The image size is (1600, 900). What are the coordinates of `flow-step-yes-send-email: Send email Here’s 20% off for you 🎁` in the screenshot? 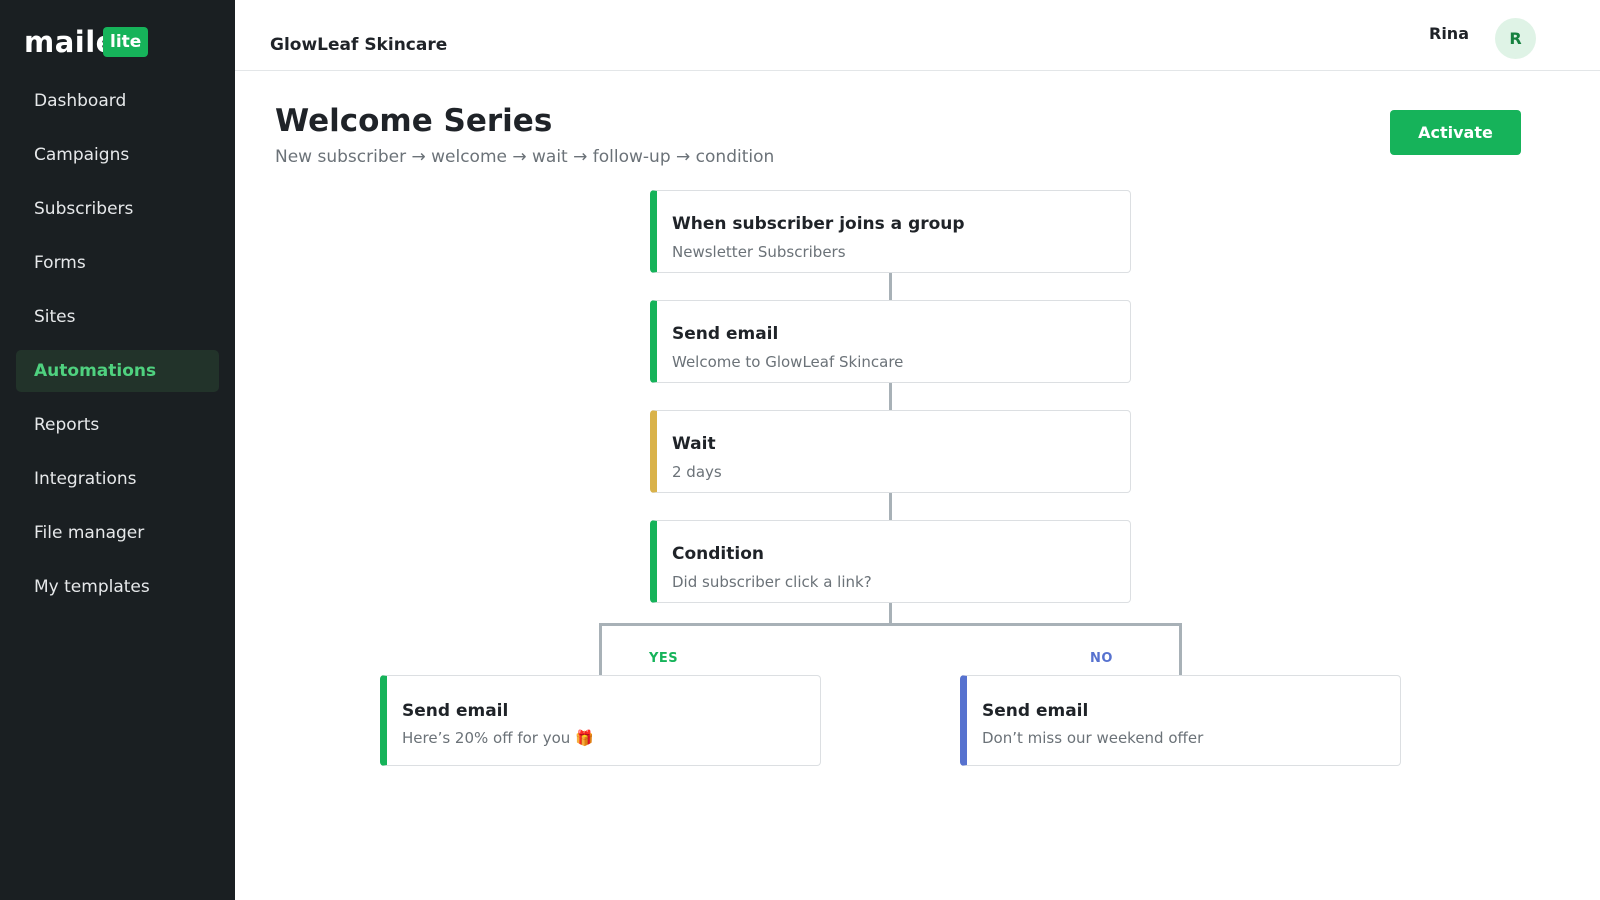 It's located at (600, 720).